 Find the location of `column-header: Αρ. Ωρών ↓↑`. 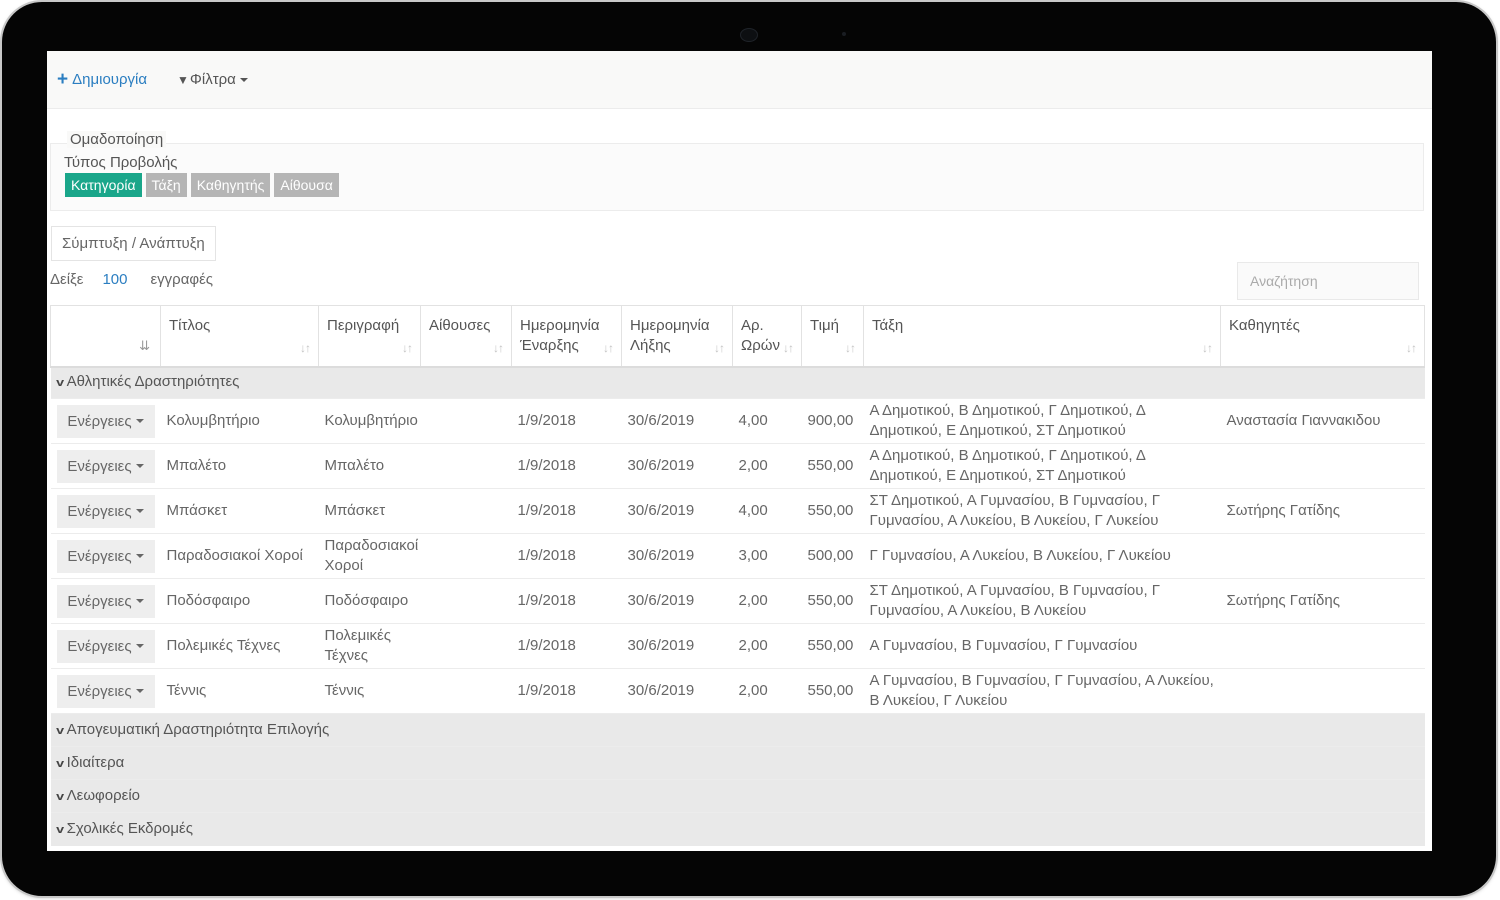

column-header: Αρ. Ωρών ↓↑ is located at coordinates (767, 336).